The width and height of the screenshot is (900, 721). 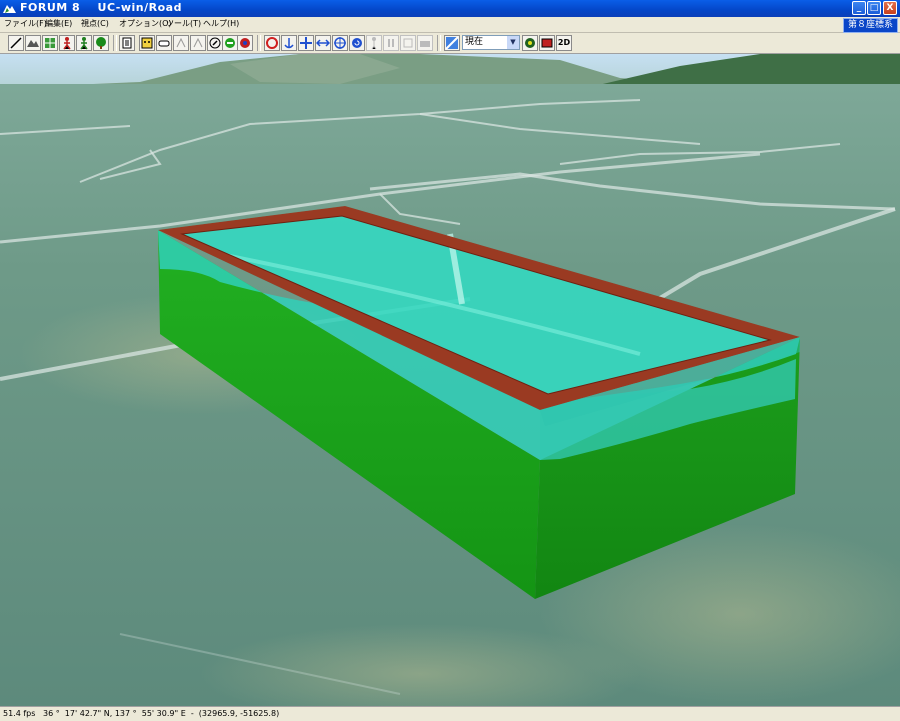 What do you see at coordinates (391, 43) in the screenshot?
I see `pause-icon` at bounding box center [391, 43].